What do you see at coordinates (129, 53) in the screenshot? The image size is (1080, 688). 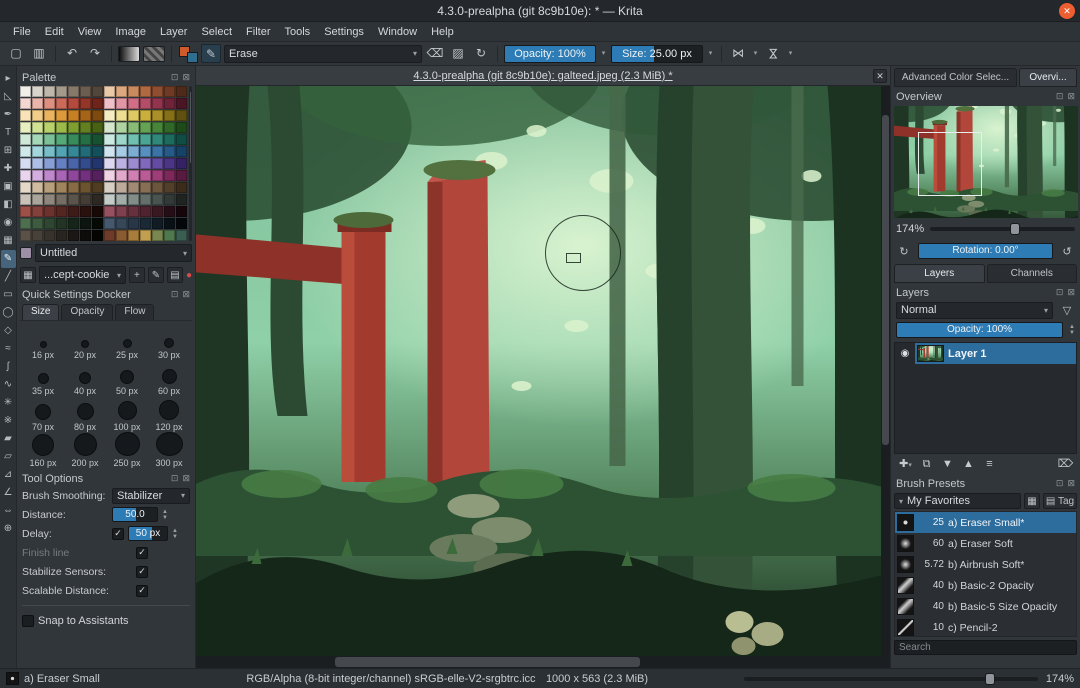 I see `gradient-chooser` at bounding box center [129, 53].